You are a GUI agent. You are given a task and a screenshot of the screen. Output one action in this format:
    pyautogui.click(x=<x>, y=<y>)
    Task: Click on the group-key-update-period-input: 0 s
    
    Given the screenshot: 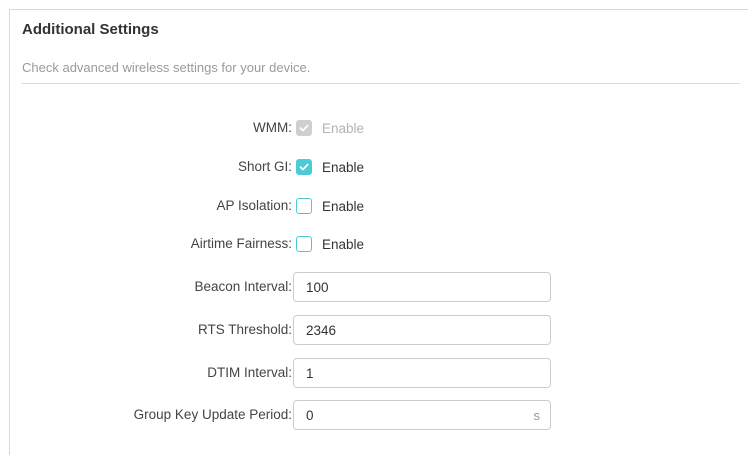 What is the action you would take?
    pyautogui.click(x=422, y=415)
    